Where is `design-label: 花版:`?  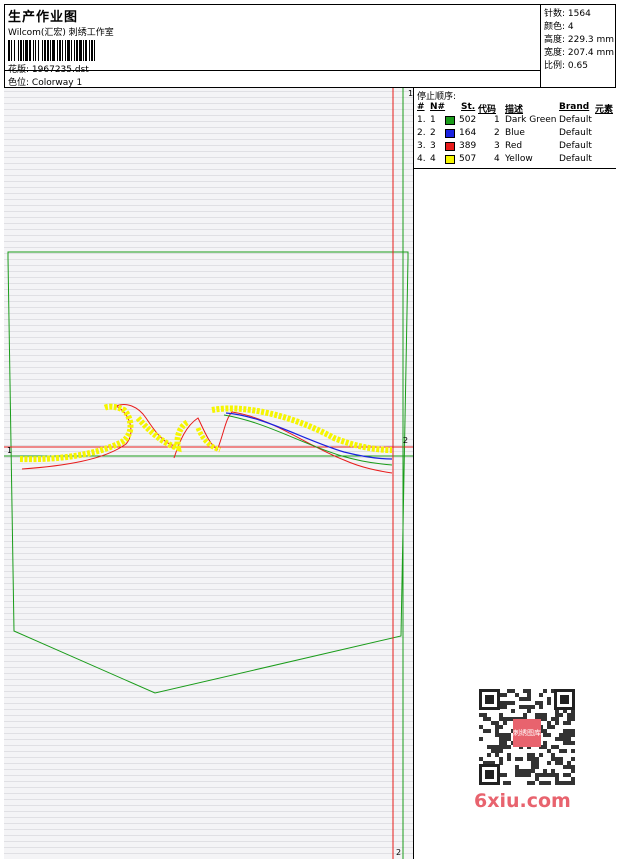
design-label: 花版: is located at coordinates (19, 70).